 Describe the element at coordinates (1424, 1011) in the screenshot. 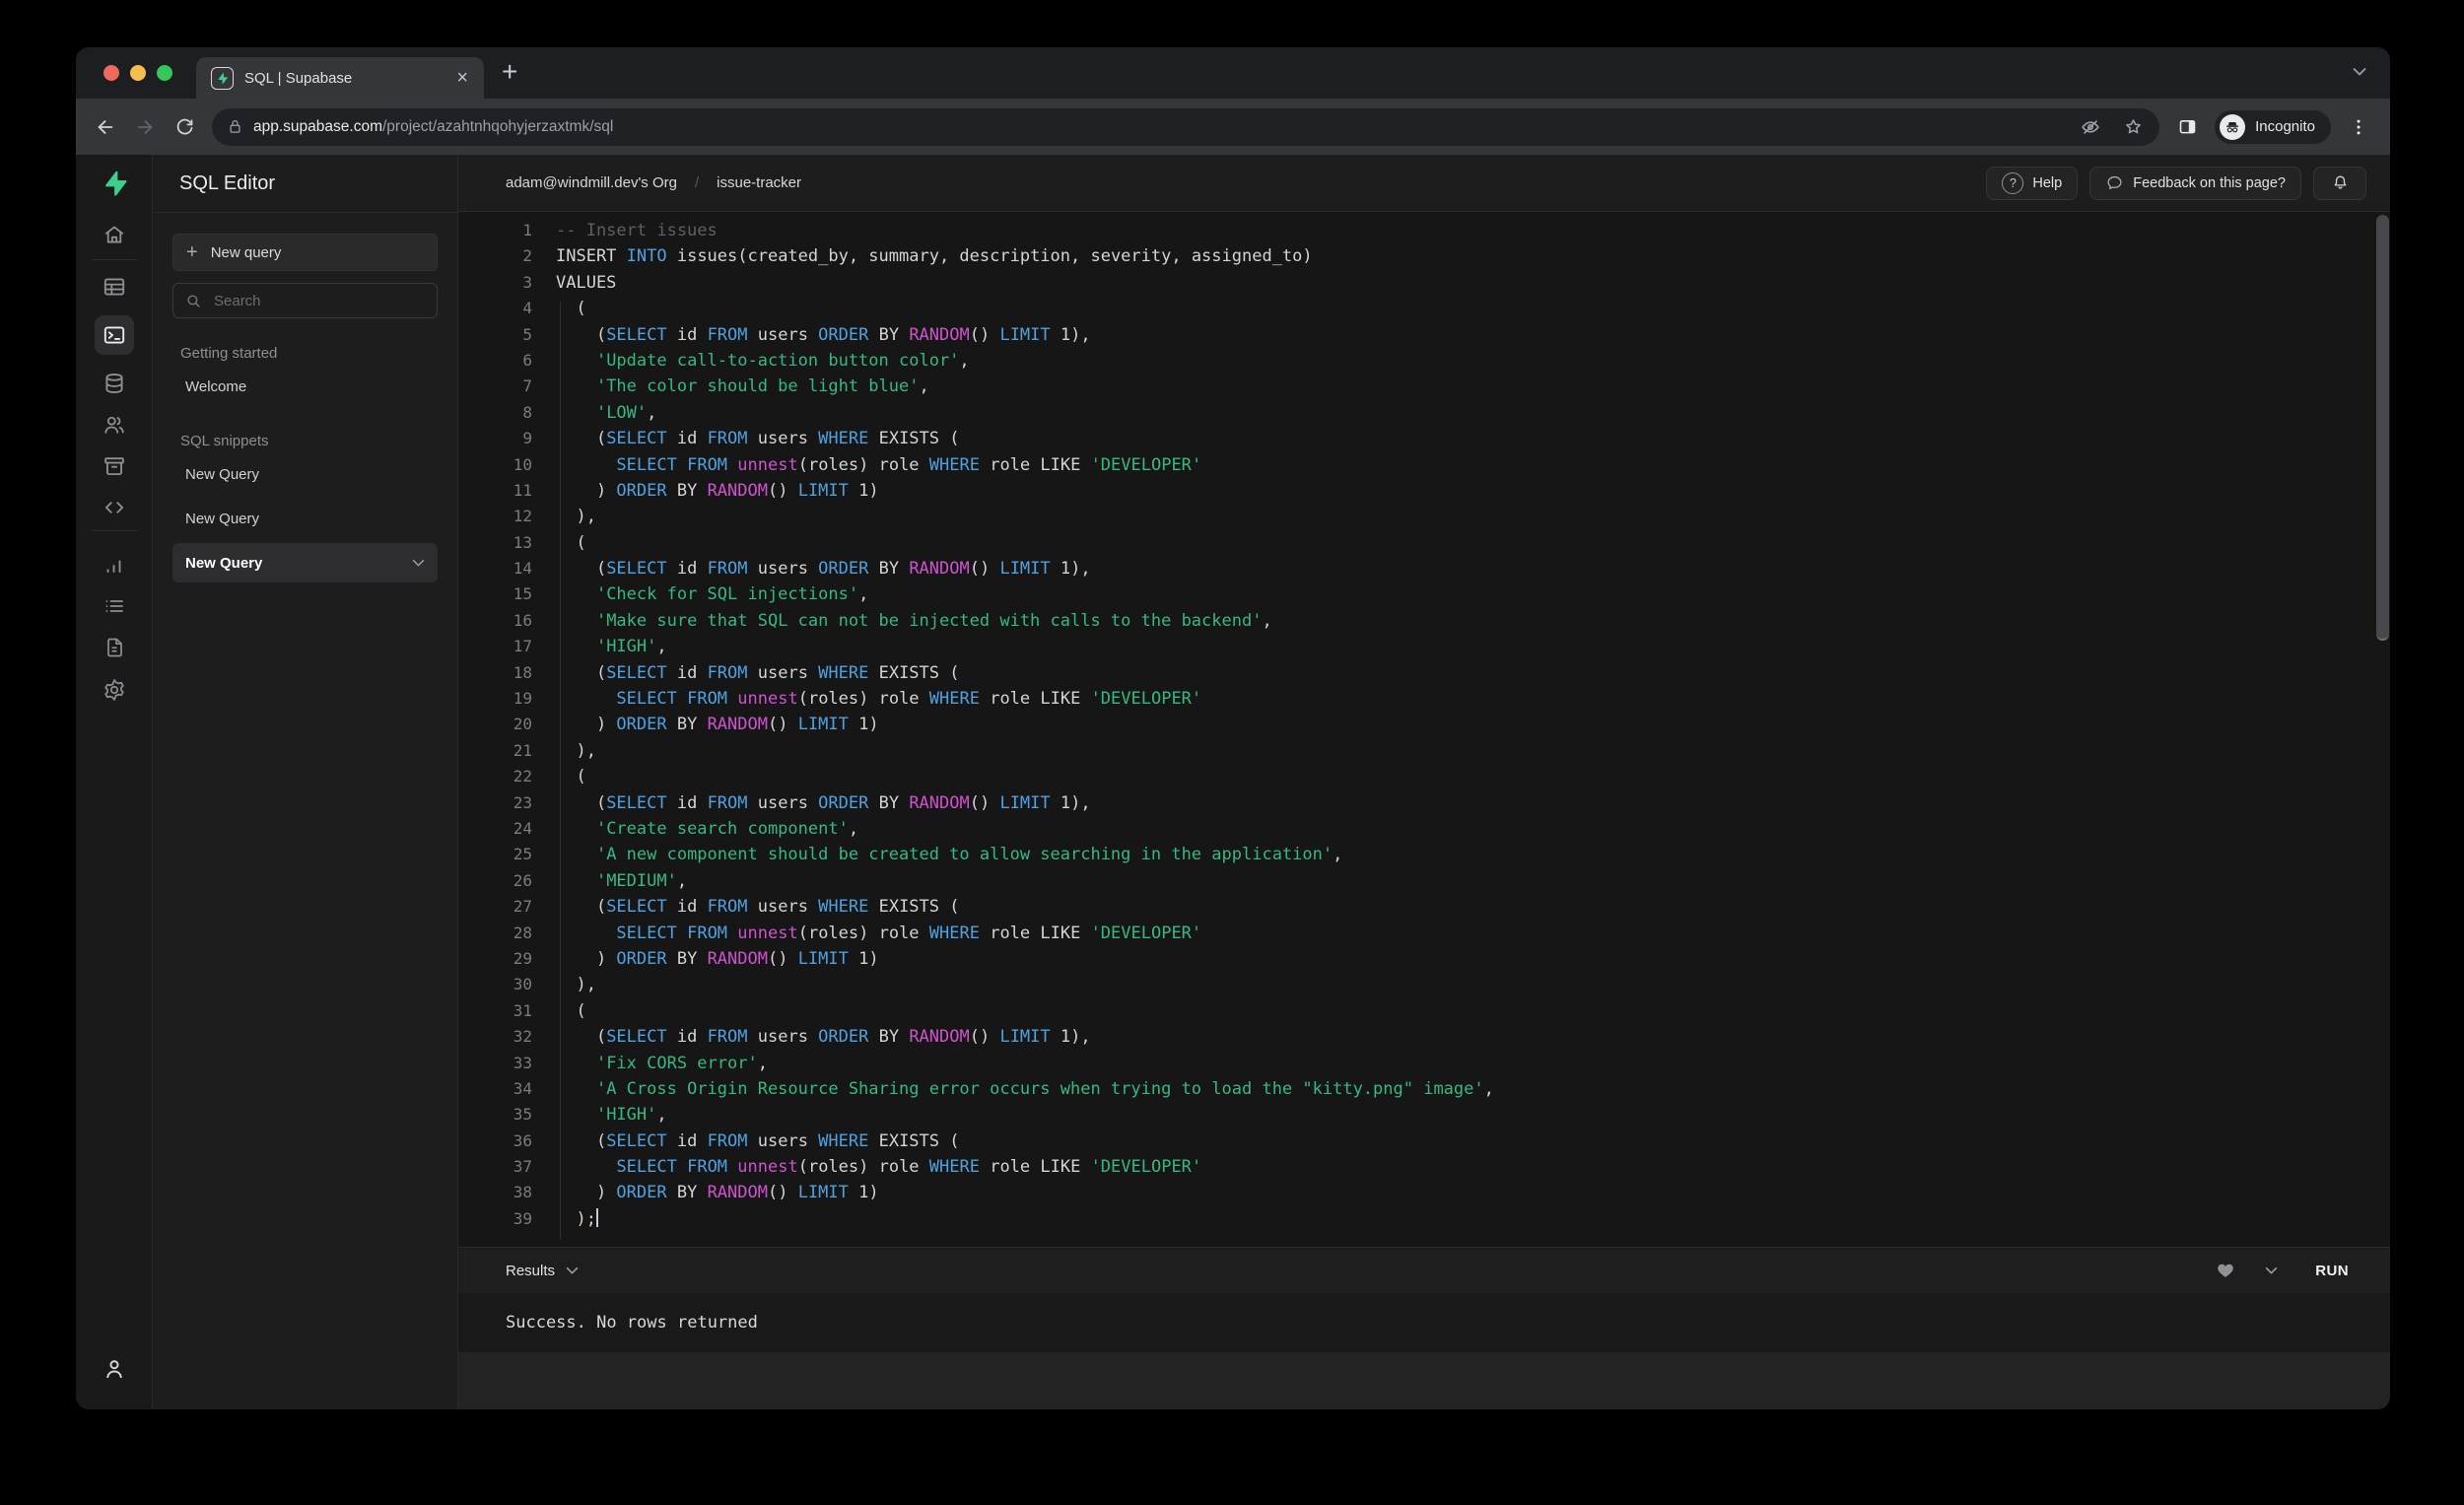

I see `code-line: 31 (` at that location.